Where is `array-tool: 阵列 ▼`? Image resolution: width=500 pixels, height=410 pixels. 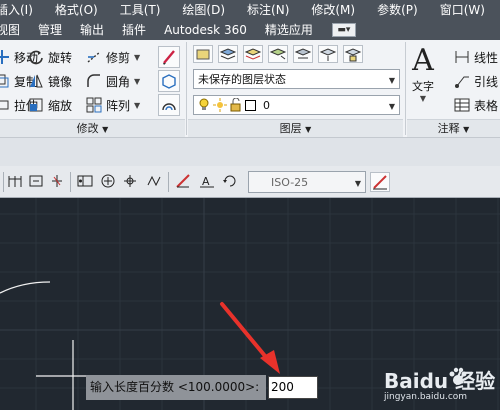 array-tool: 阵列 ▼ is located at coordinates (113, 105).